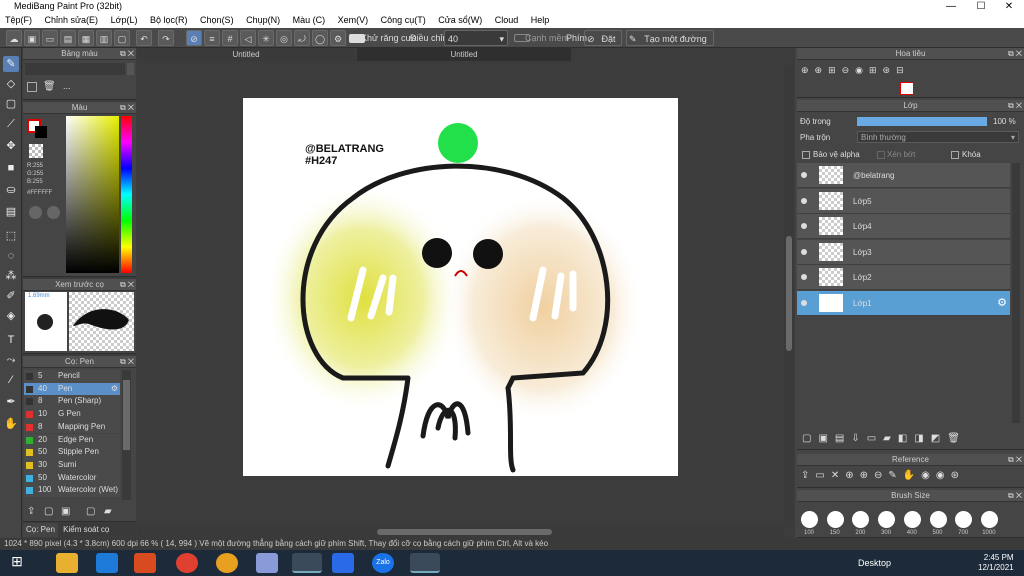 This screenshot has height=576, width=1024. What do you see at coordinates (855, 70) in the screenshot?
I see `navigator-toolbar: ⊕⊕⊞⊖◉⊞⊛⊟` at bounding box center [855, 70].